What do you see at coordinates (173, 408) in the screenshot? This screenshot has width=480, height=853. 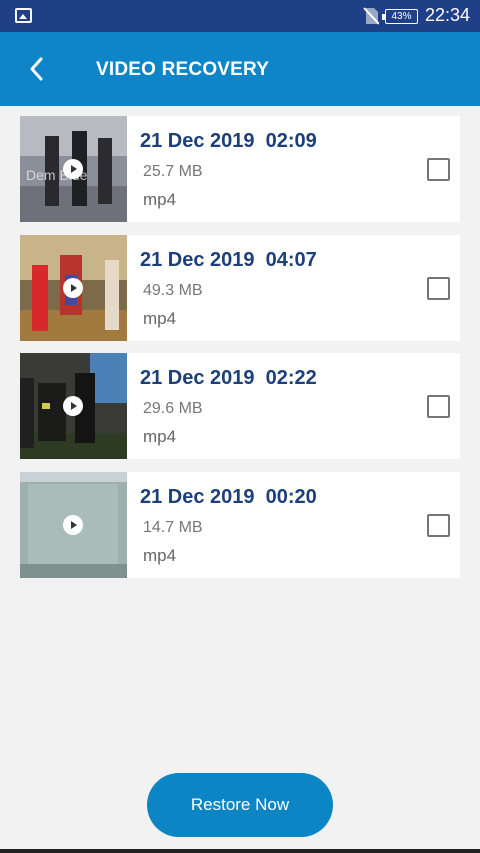 I see `video-size: 29.6 MB` at bounding box center [173, 408].